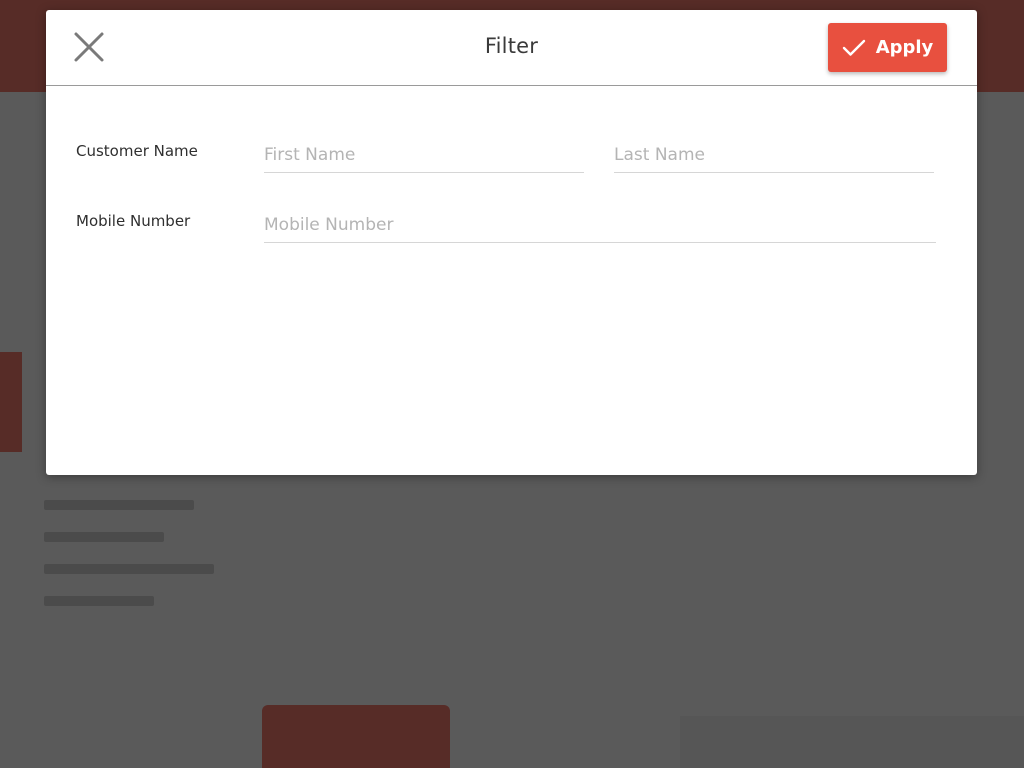 The height and width of the screenshot is (768, 1024). I want to click on modal-header: Filter Apply, so click(511, 48).